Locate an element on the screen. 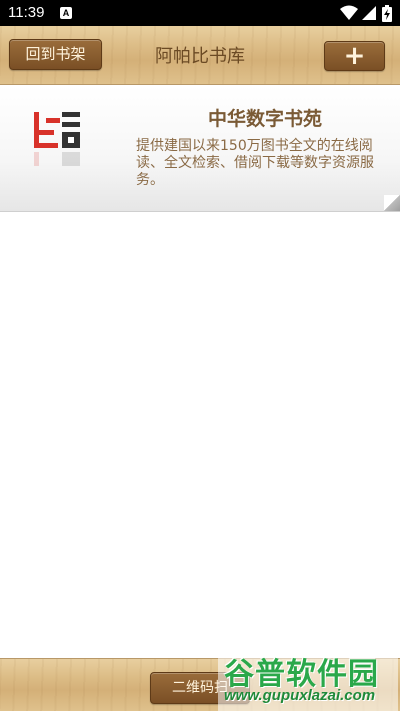 This screenshot has height=711, width=400. add-button: + is located at coordinates (354, 56).